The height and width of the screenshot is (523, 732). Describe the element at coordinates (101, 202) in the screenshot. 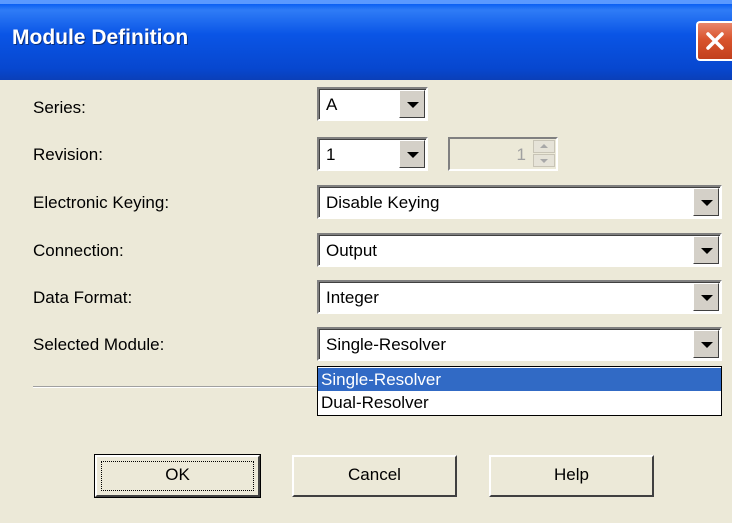

I see `electronic-keying-label: Electronic Keying:` at that location.